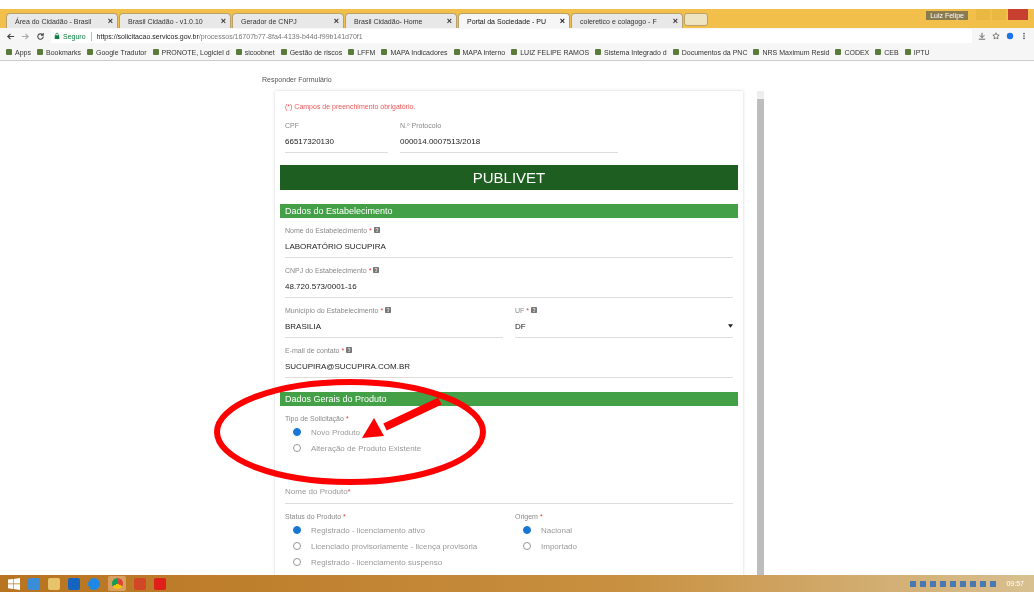 The image size is (1034, 592). What do you see at coordinates (10, 36) in the screenshot?
I see `back-icon` at bounding box center [10, 36].